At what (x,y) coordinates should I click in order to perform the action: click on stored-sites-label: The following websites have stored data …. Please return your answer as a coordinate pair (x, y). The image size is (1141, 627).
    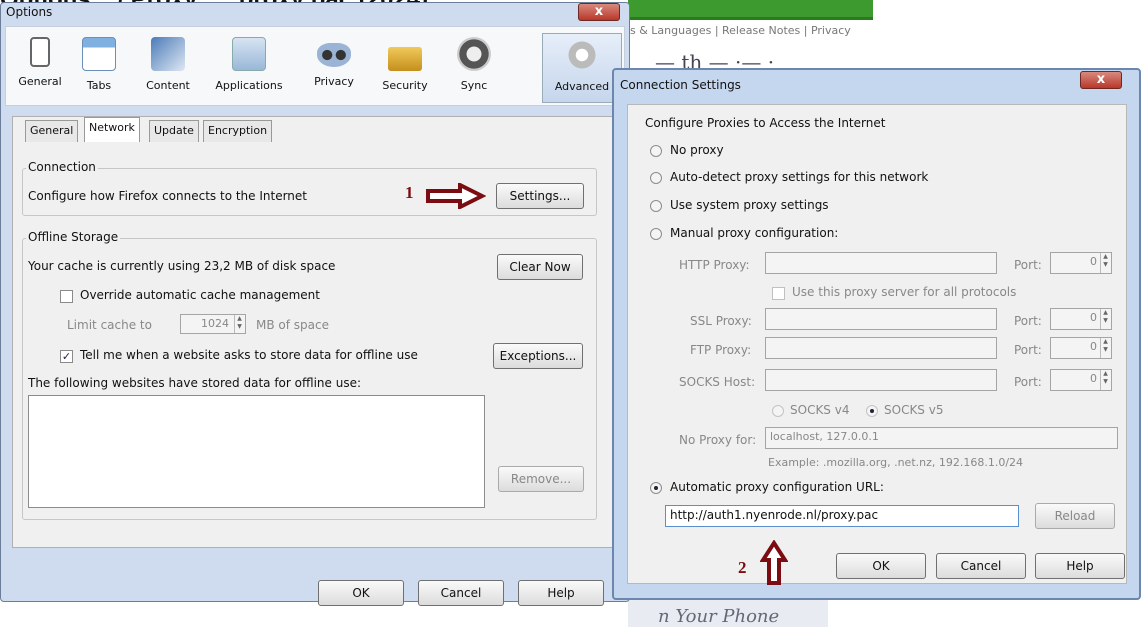
    Looking at the image, I should click on (195, 383).